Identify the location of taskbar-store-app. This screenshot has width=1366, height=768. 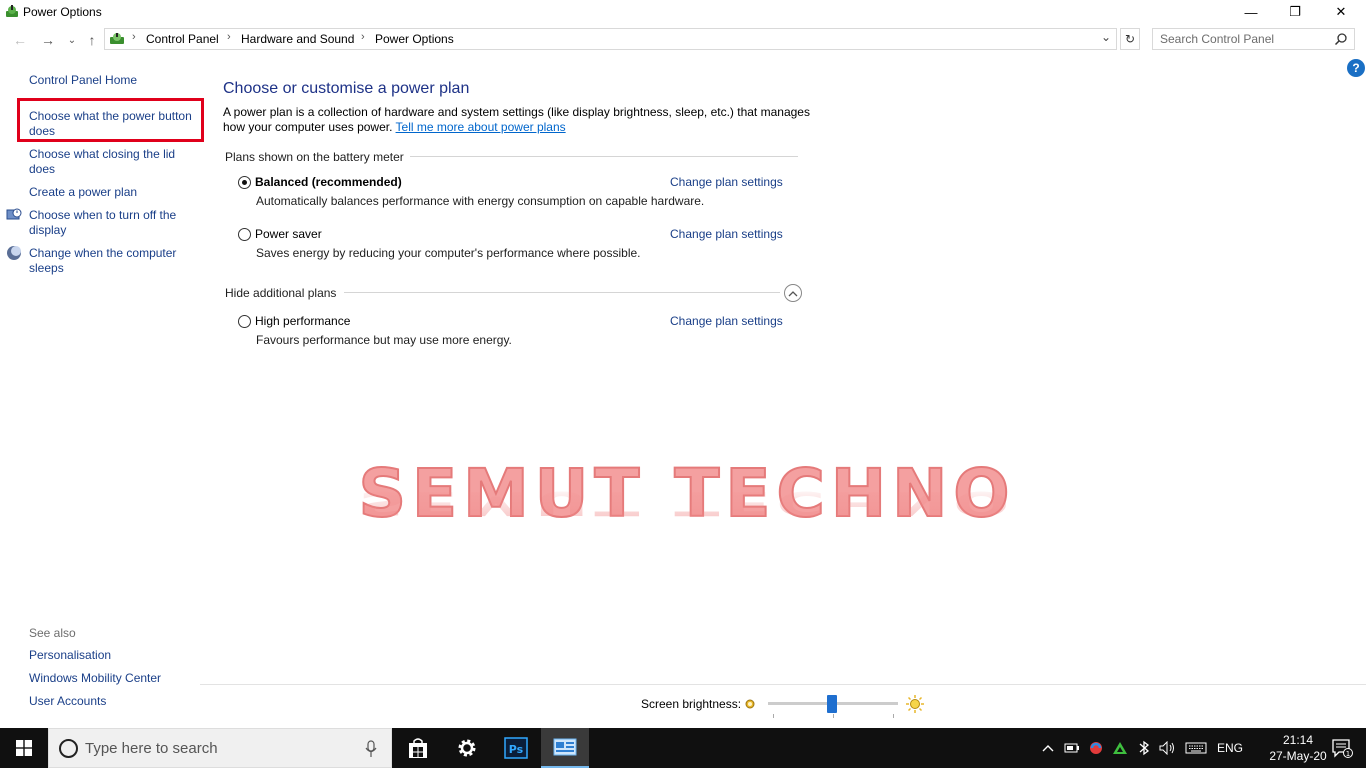
(418, 748).